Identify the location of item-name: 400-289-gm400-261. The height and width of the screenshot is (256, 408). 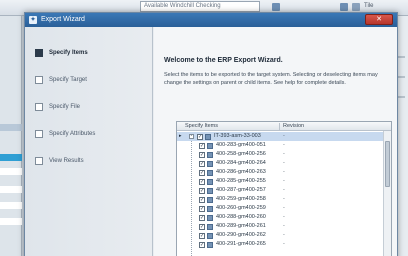
(241, 226).